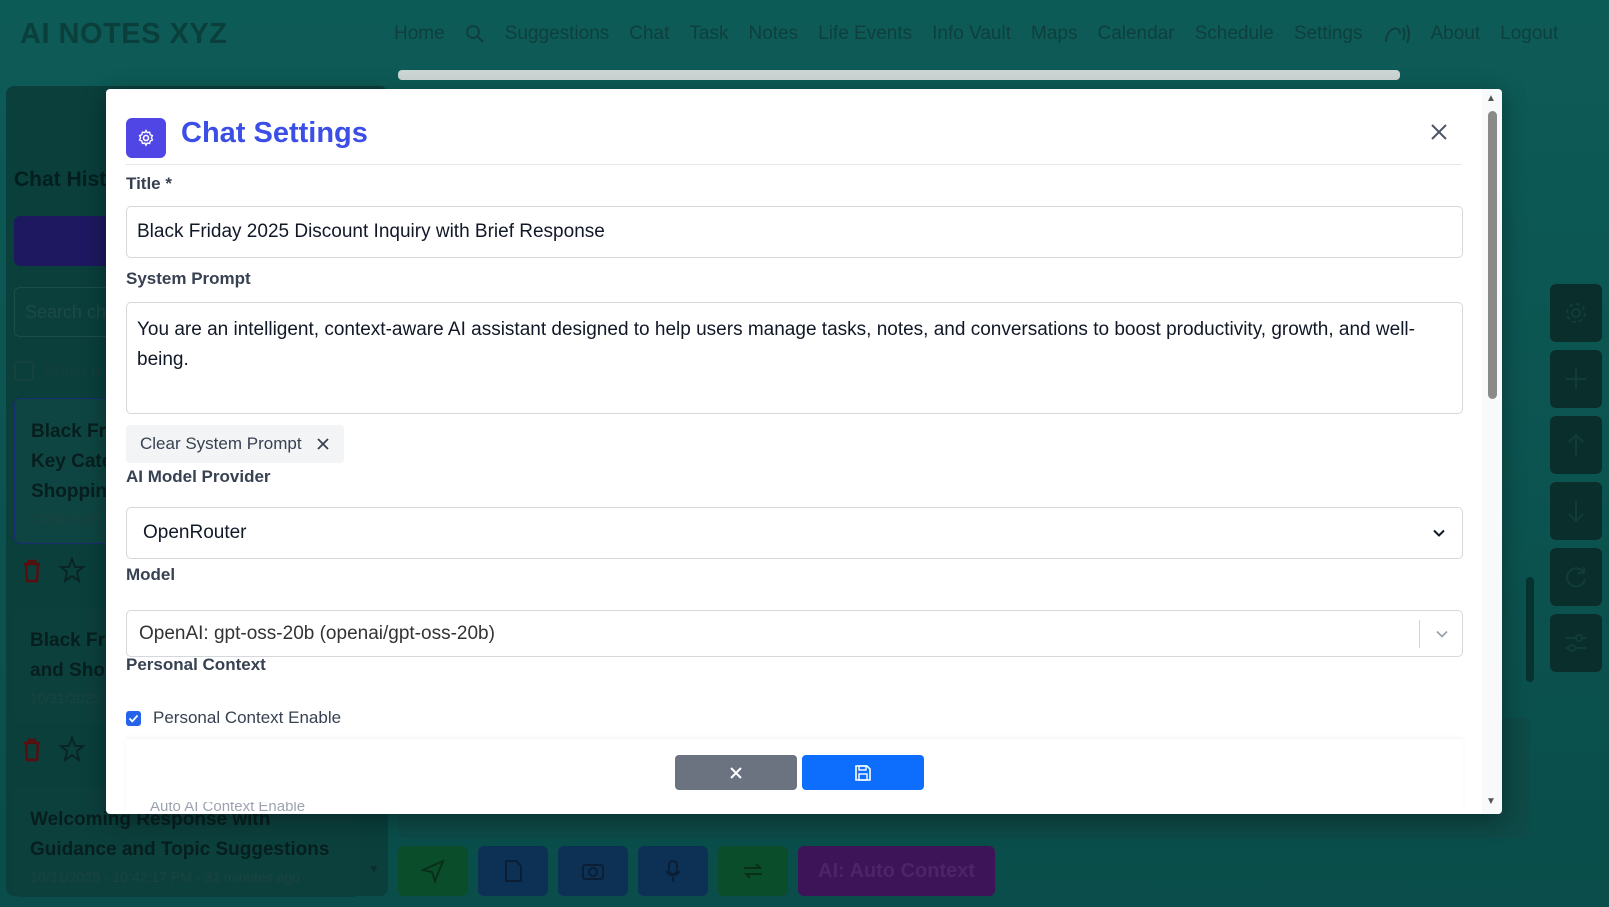  I want to click on send-icon, so click(432, 871).